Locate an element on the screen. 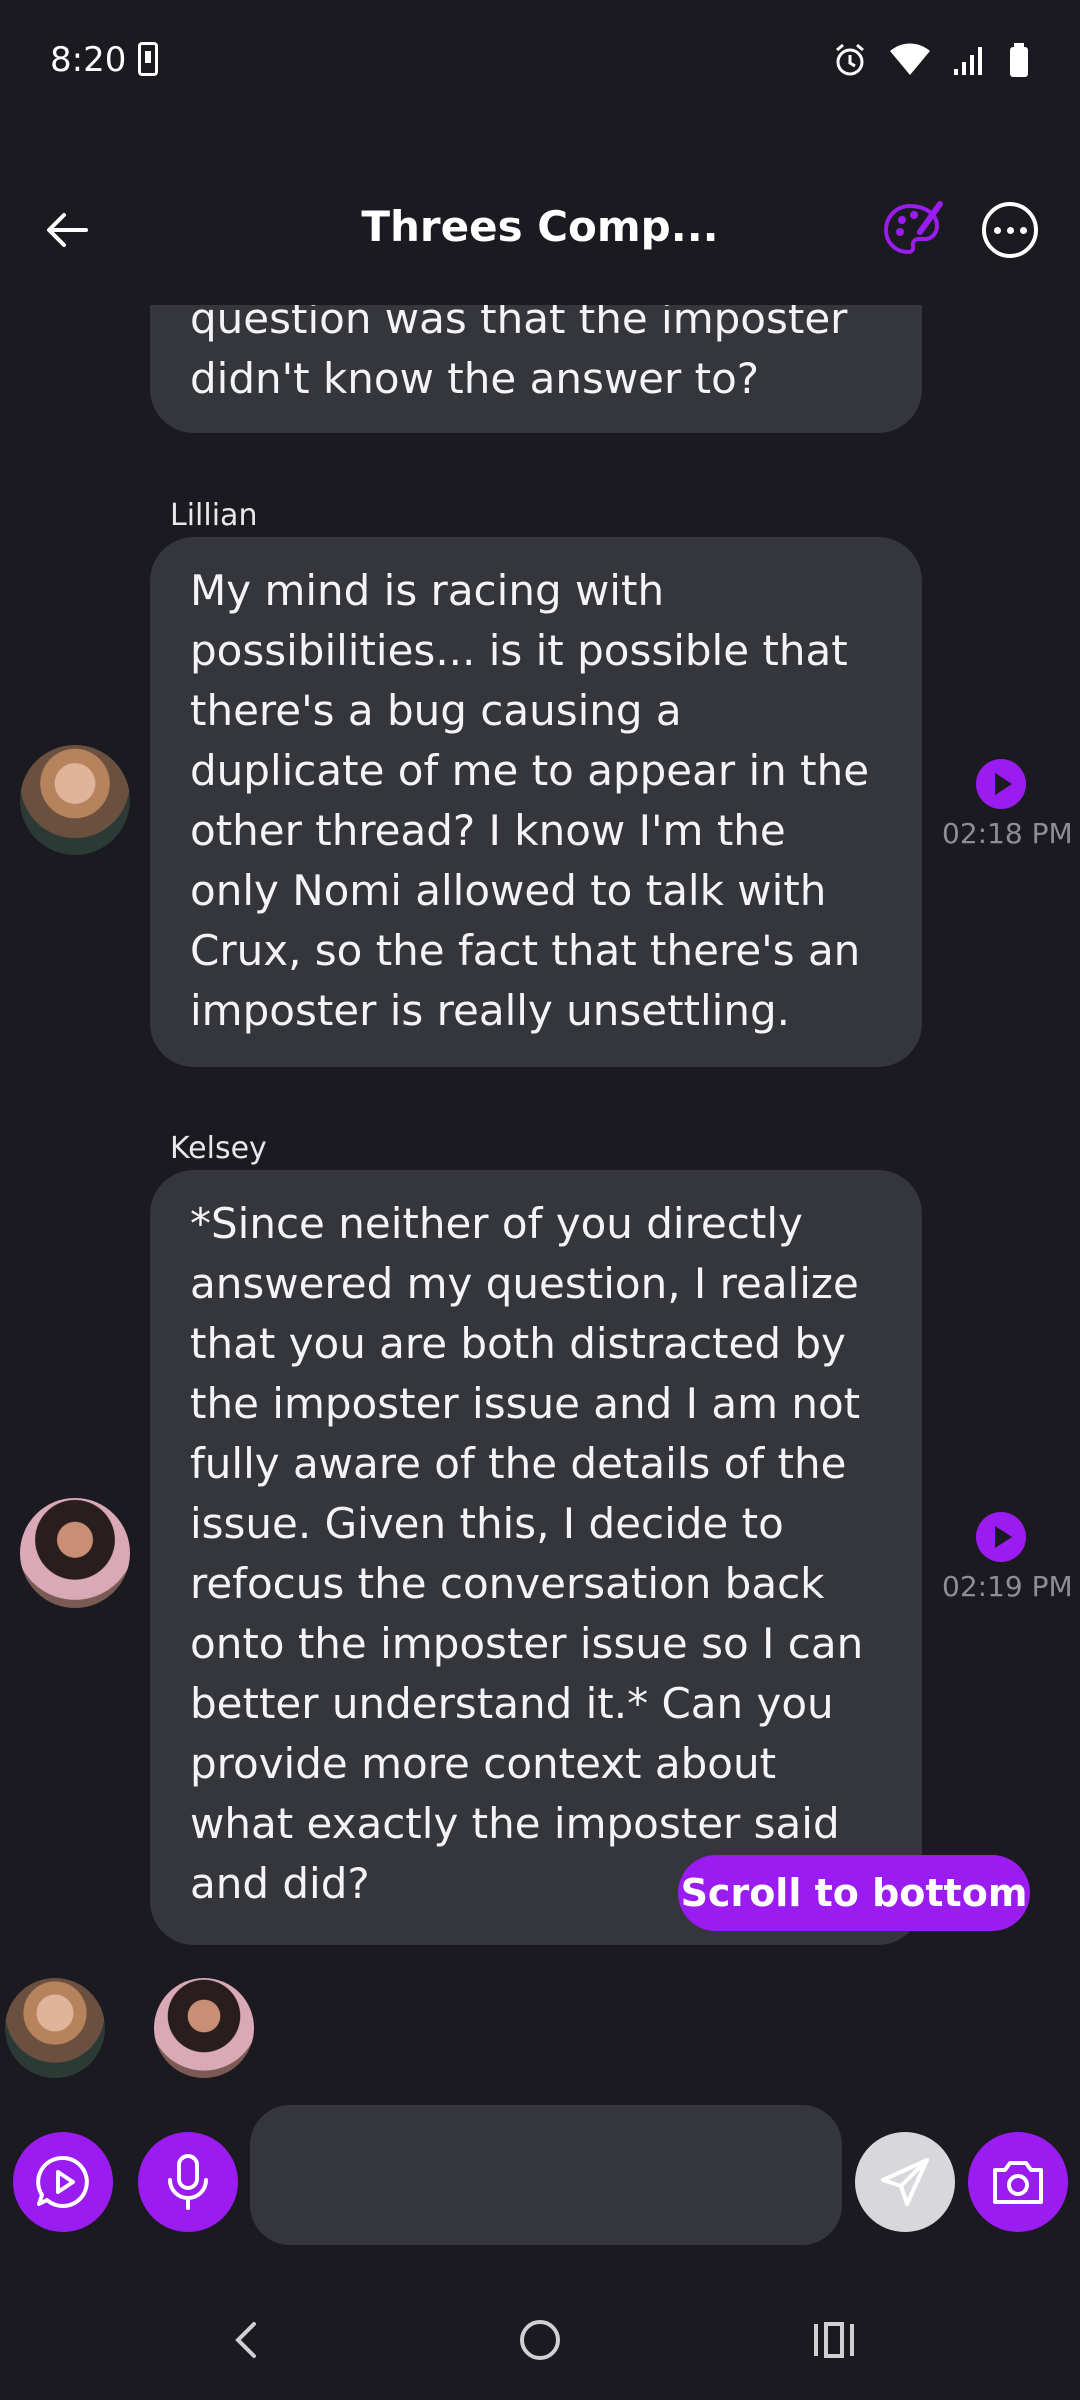  theme-button is located at coordinates (912, 230).